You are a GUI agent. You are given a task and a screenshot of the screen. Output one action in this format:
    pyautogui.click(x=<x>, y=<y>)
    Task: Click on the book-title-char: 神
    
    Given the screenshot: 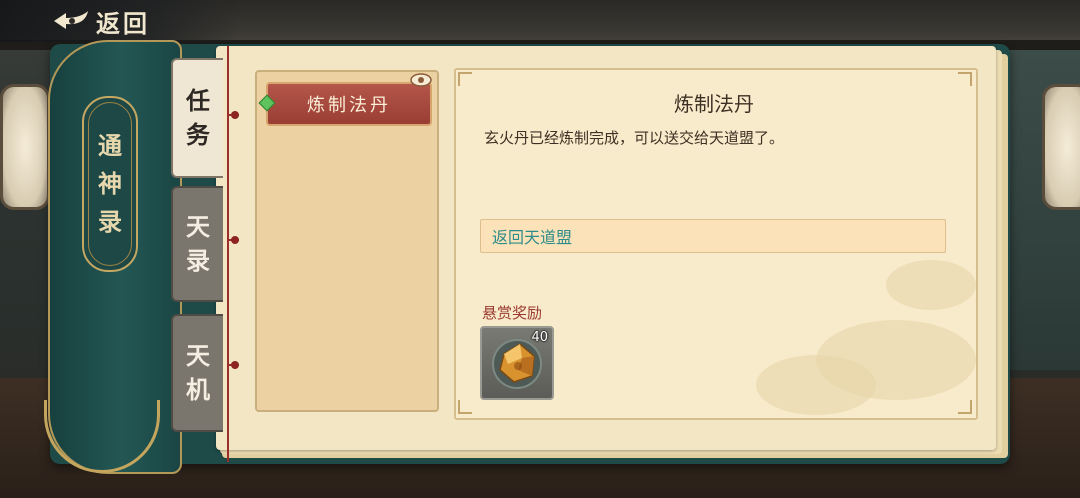 What is the action you would take?
    pyautogui.click(x=110, y=184)
    